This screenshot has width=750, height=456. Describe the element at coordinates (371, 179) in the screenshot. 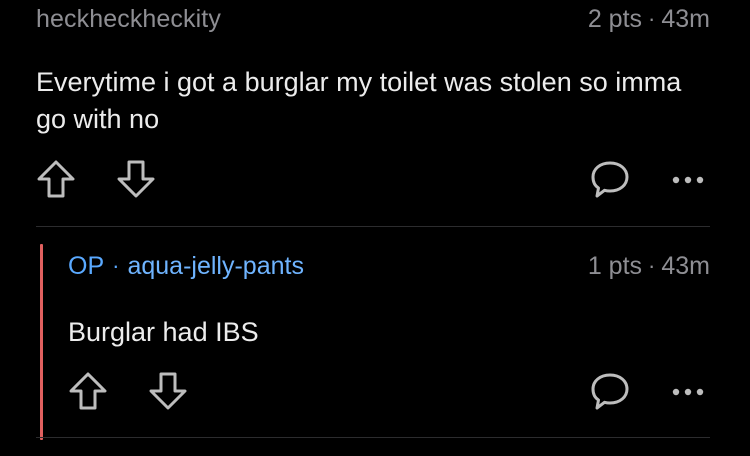

I see `comment-actions` at that location.